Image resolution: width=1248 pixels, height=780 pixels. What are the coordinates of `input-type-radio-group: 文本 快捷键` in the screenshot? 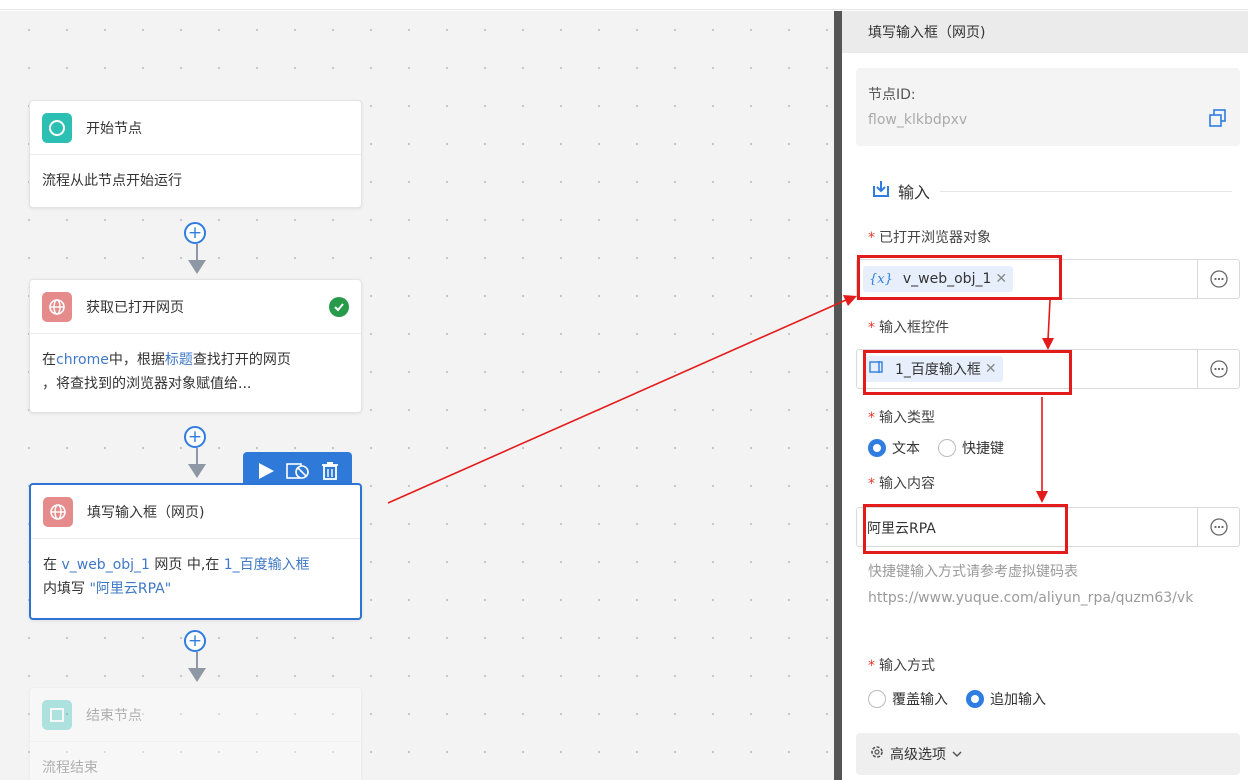 It's located at (945, 448).